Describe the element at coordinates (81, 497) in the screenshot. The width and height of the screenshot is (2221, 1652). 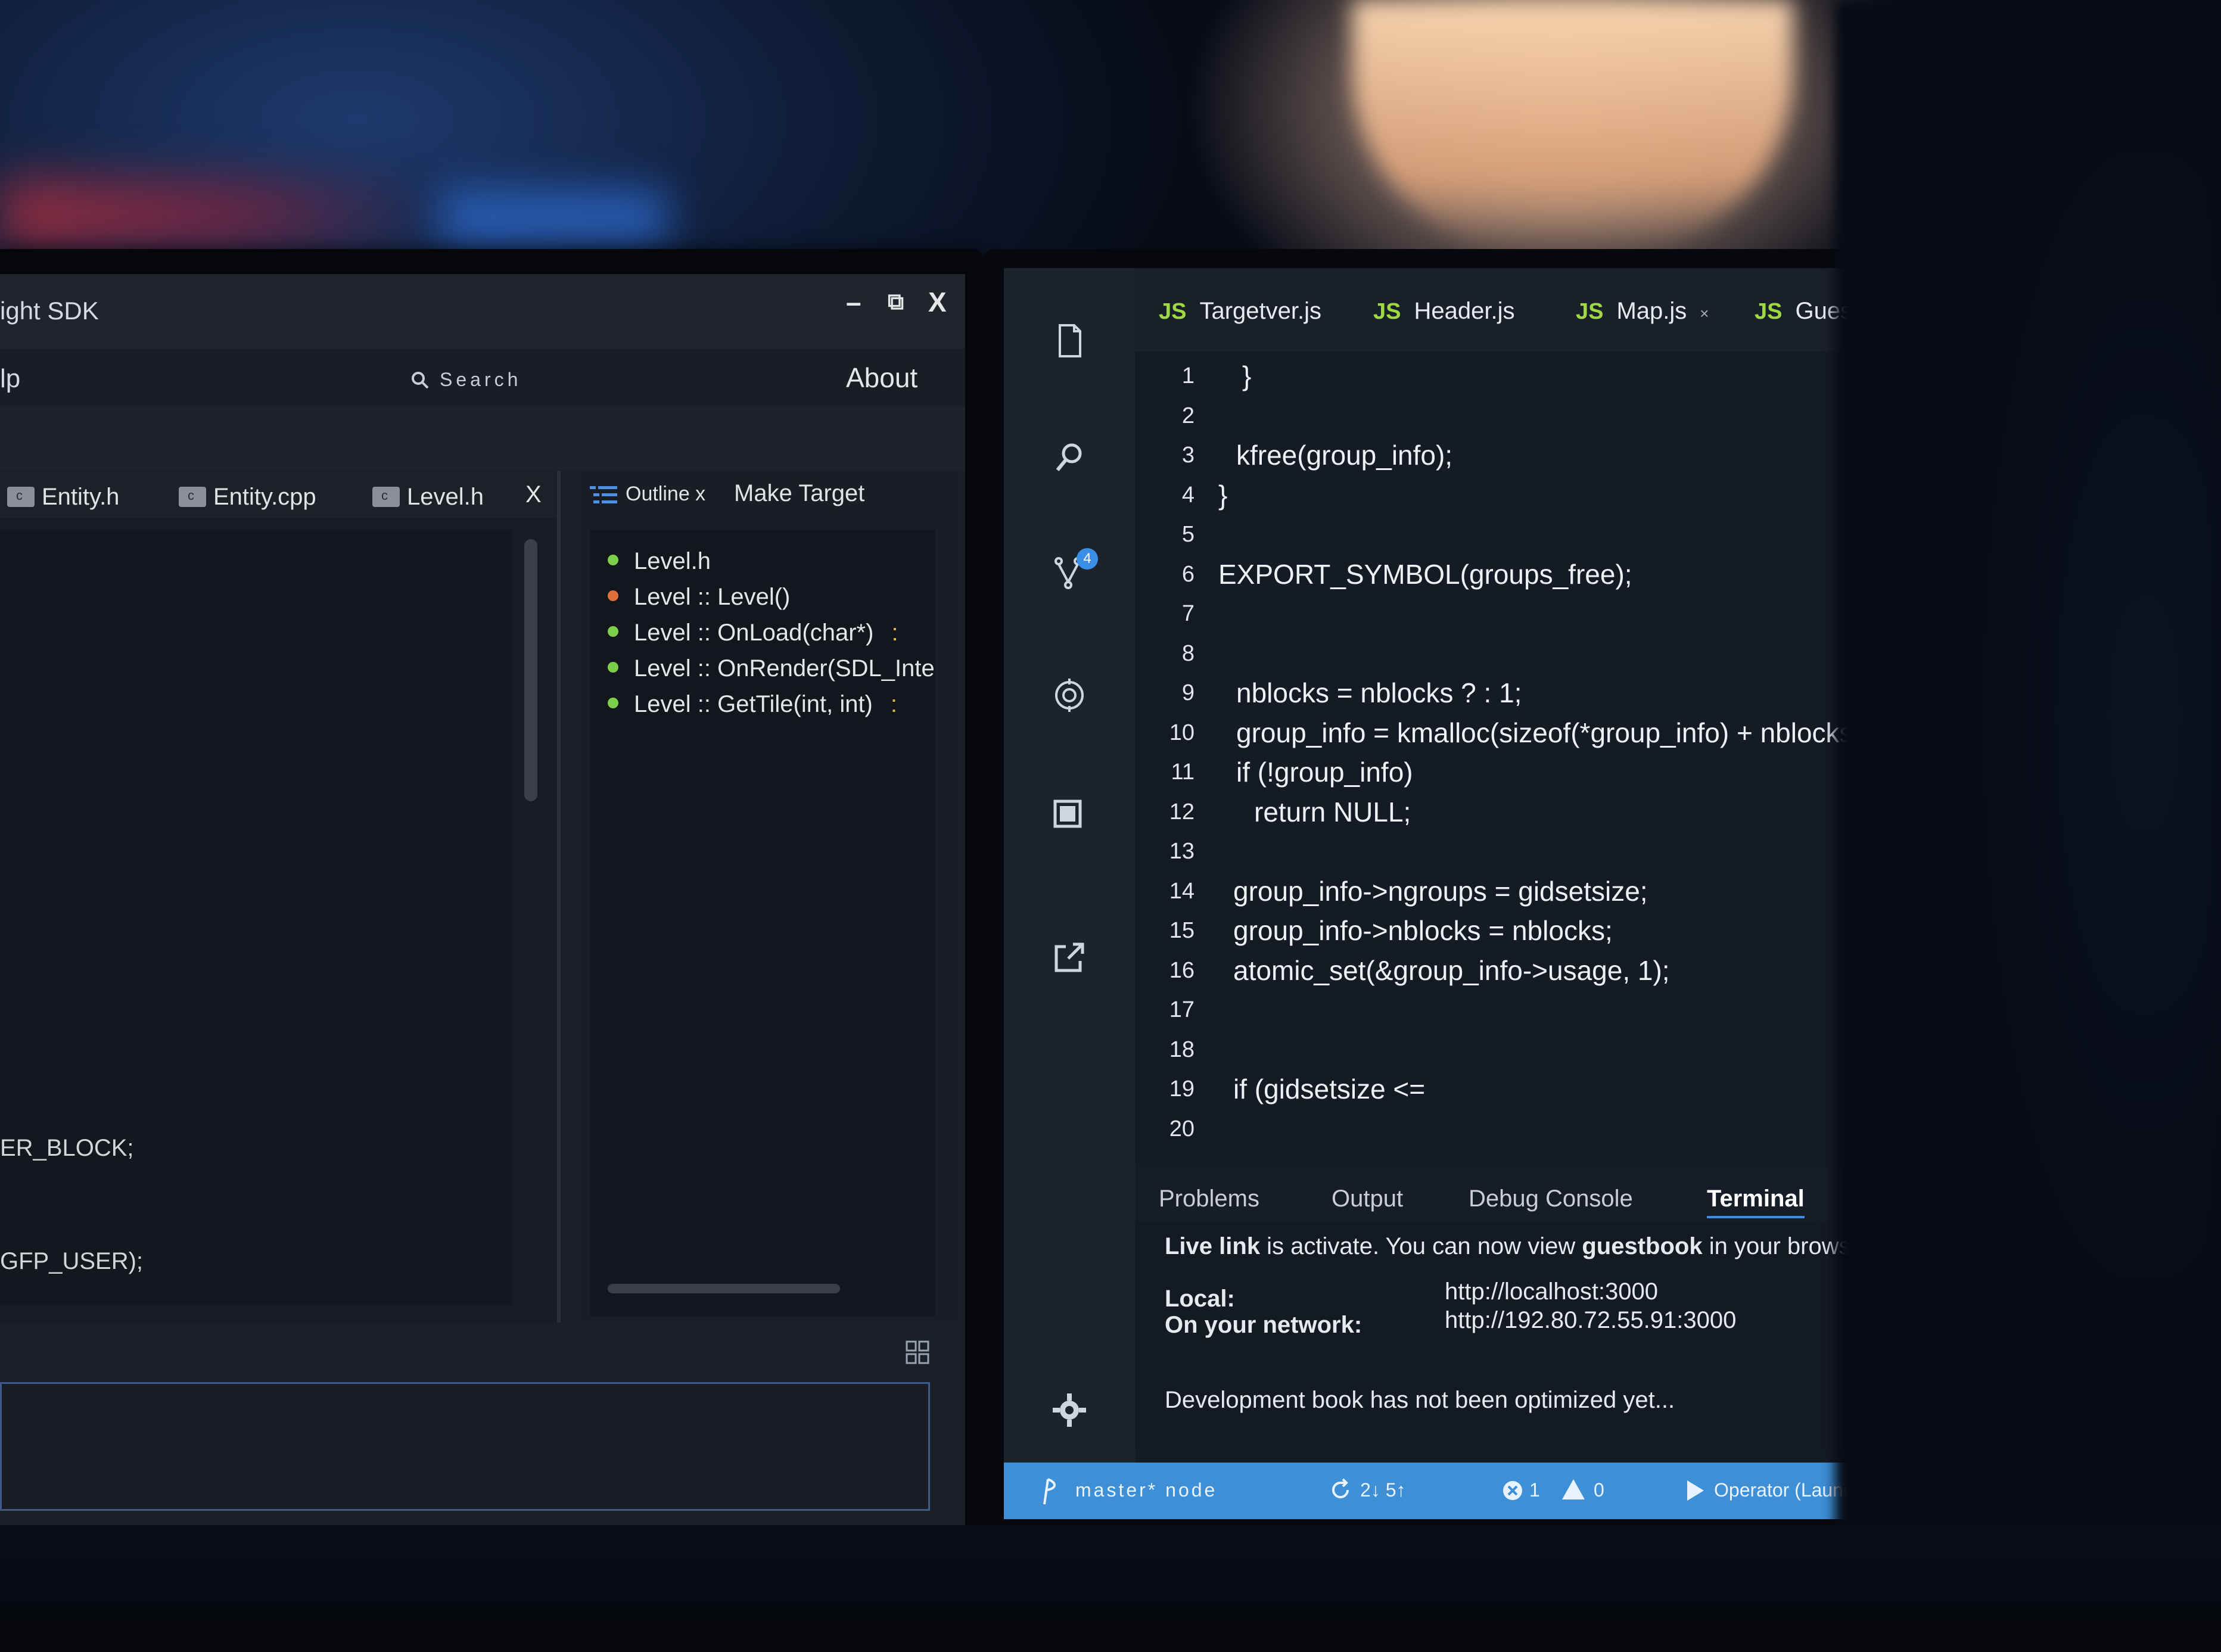
I see `tab-label: Entity.h` at that location.